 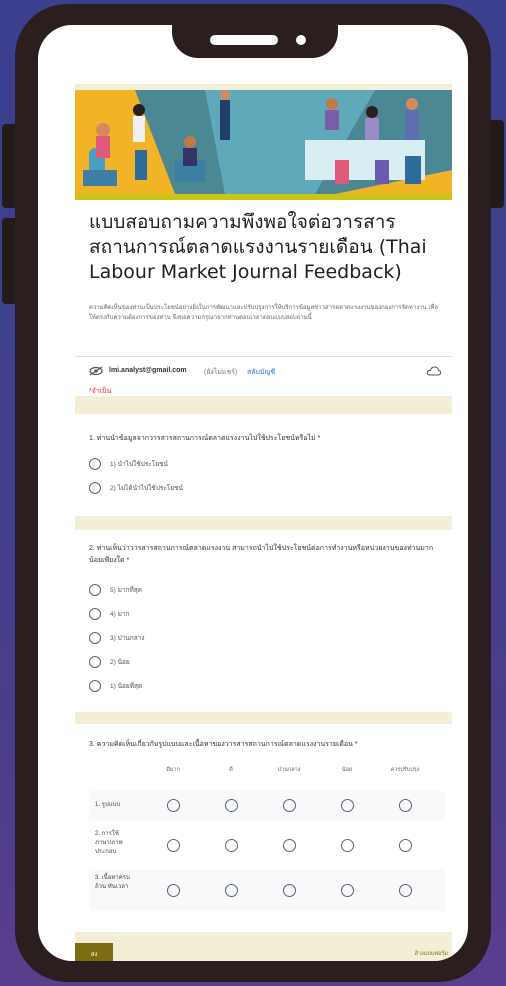 What do you see at coordinates (267, 845) in the screenshot?
I see `grid-row-2: 2. การใช้ภาษา/ภาพประกอบ` at bounding box center [267, 845].